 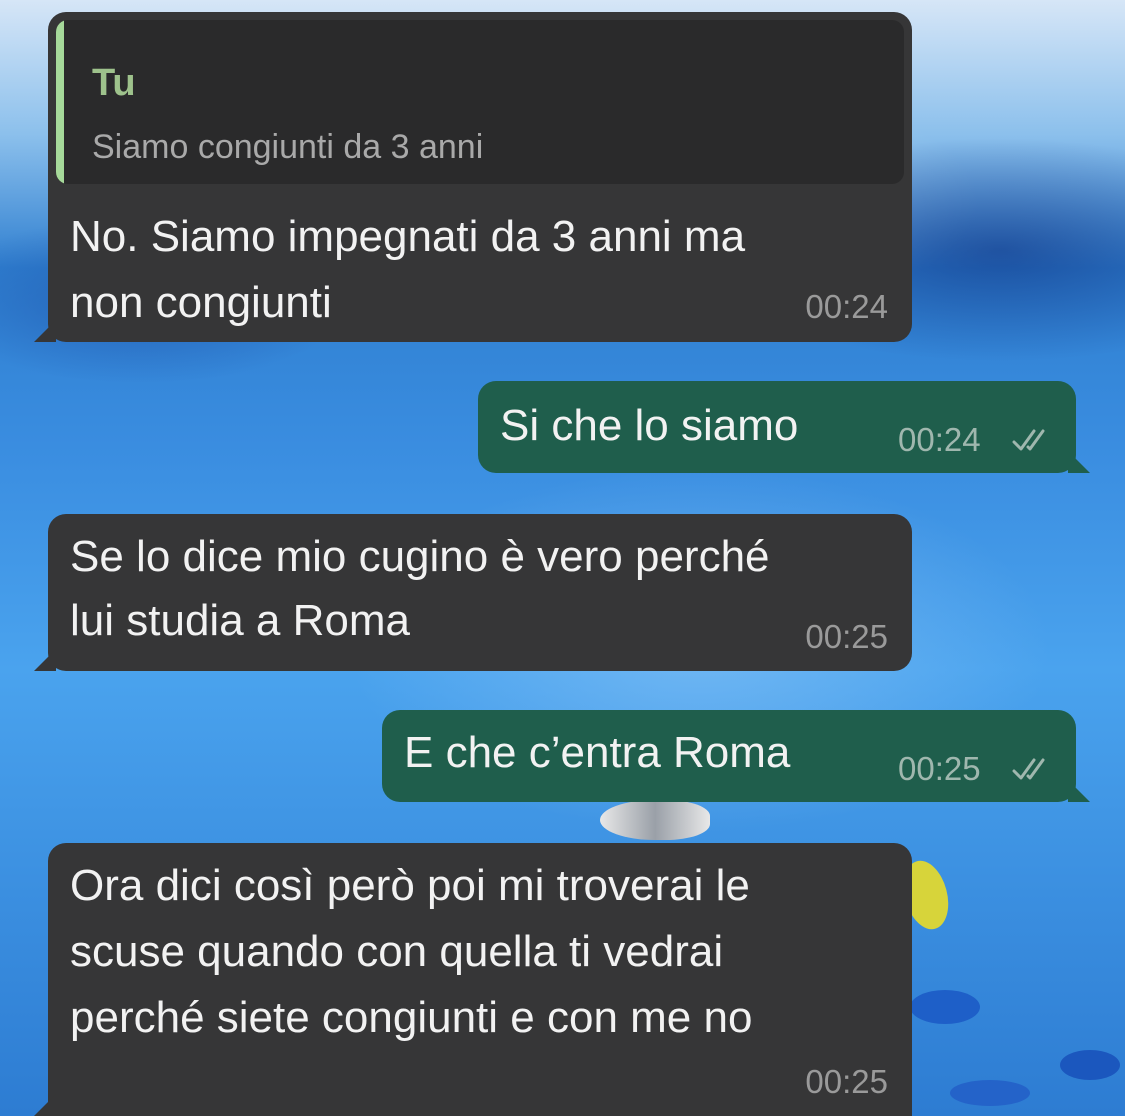 I want to click on message-text-line: lui studia a Roma, so click(x=240, y=620).